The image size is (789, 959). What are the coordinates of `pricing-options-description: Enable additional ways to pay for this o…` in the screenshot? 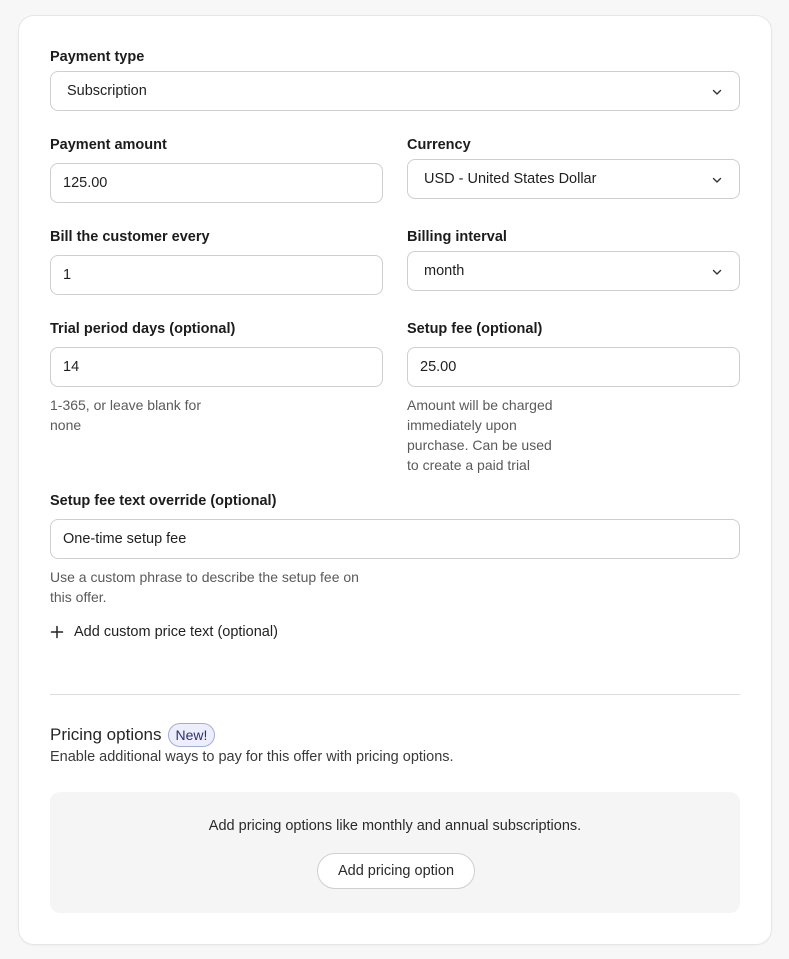 It's located at (252, 757).